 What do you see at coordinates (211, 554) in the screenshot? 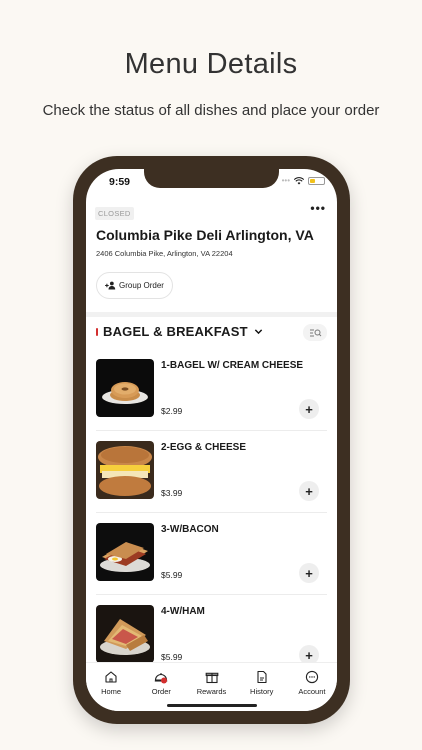
I see `menu-item: 3-W/BACON $5.99 +` at bounding box center [211, 554].